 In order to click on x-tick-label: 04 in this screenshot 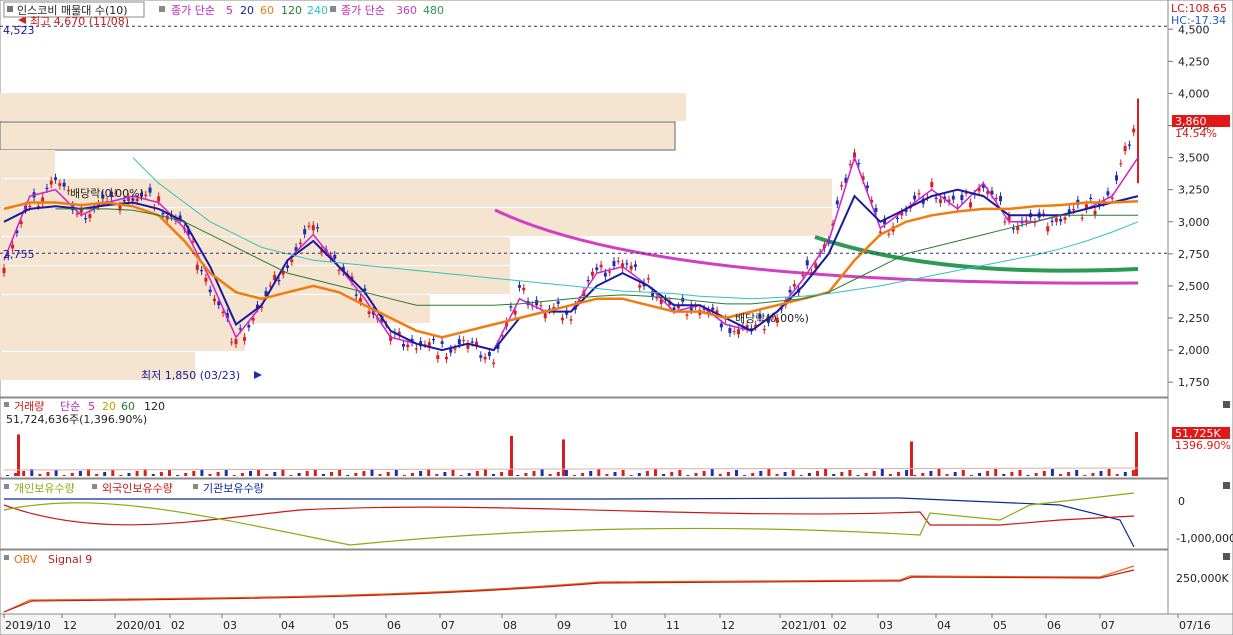, I will do `click(288, 625)`.